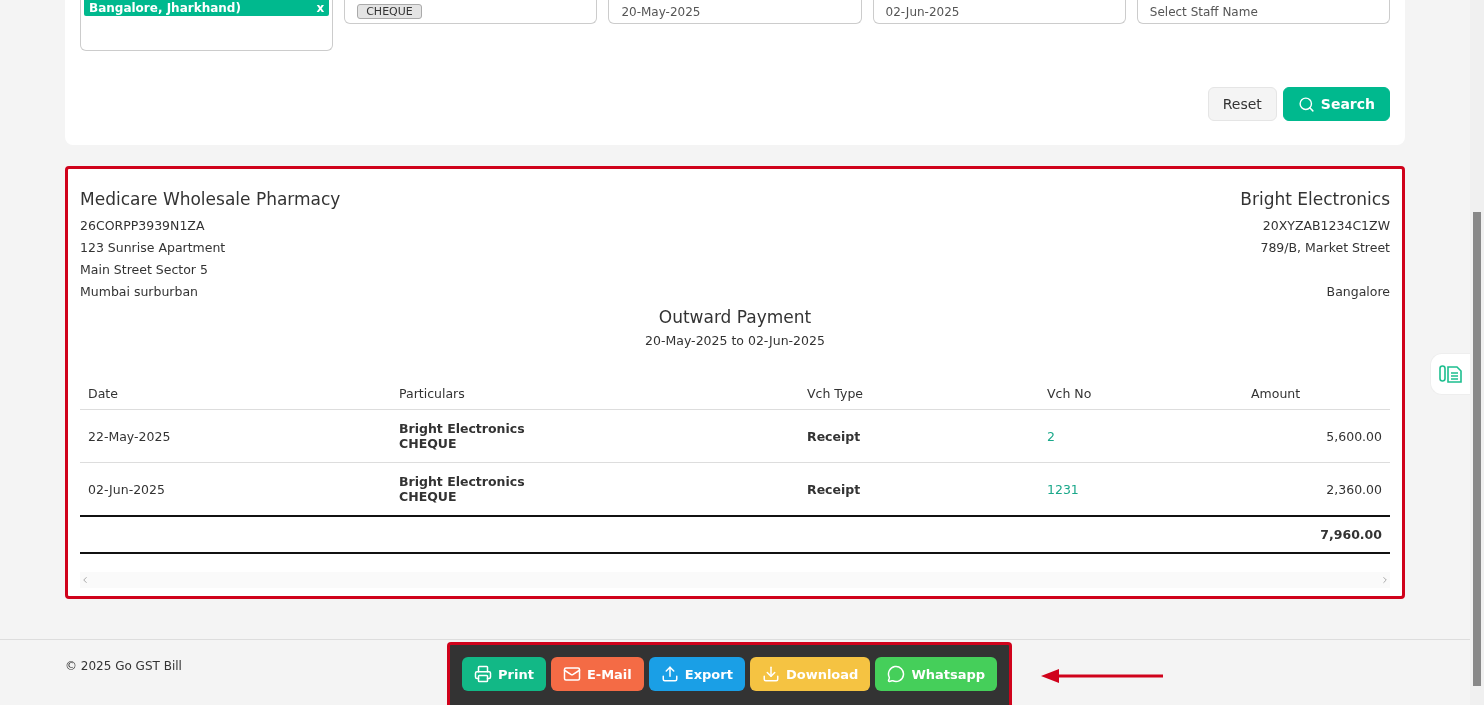 The image size is (1484, 705). What do you see at coordinates (1385, 580) in the screenshot?
I see `scroll-right-icon` at bounding box center [1385, 580].